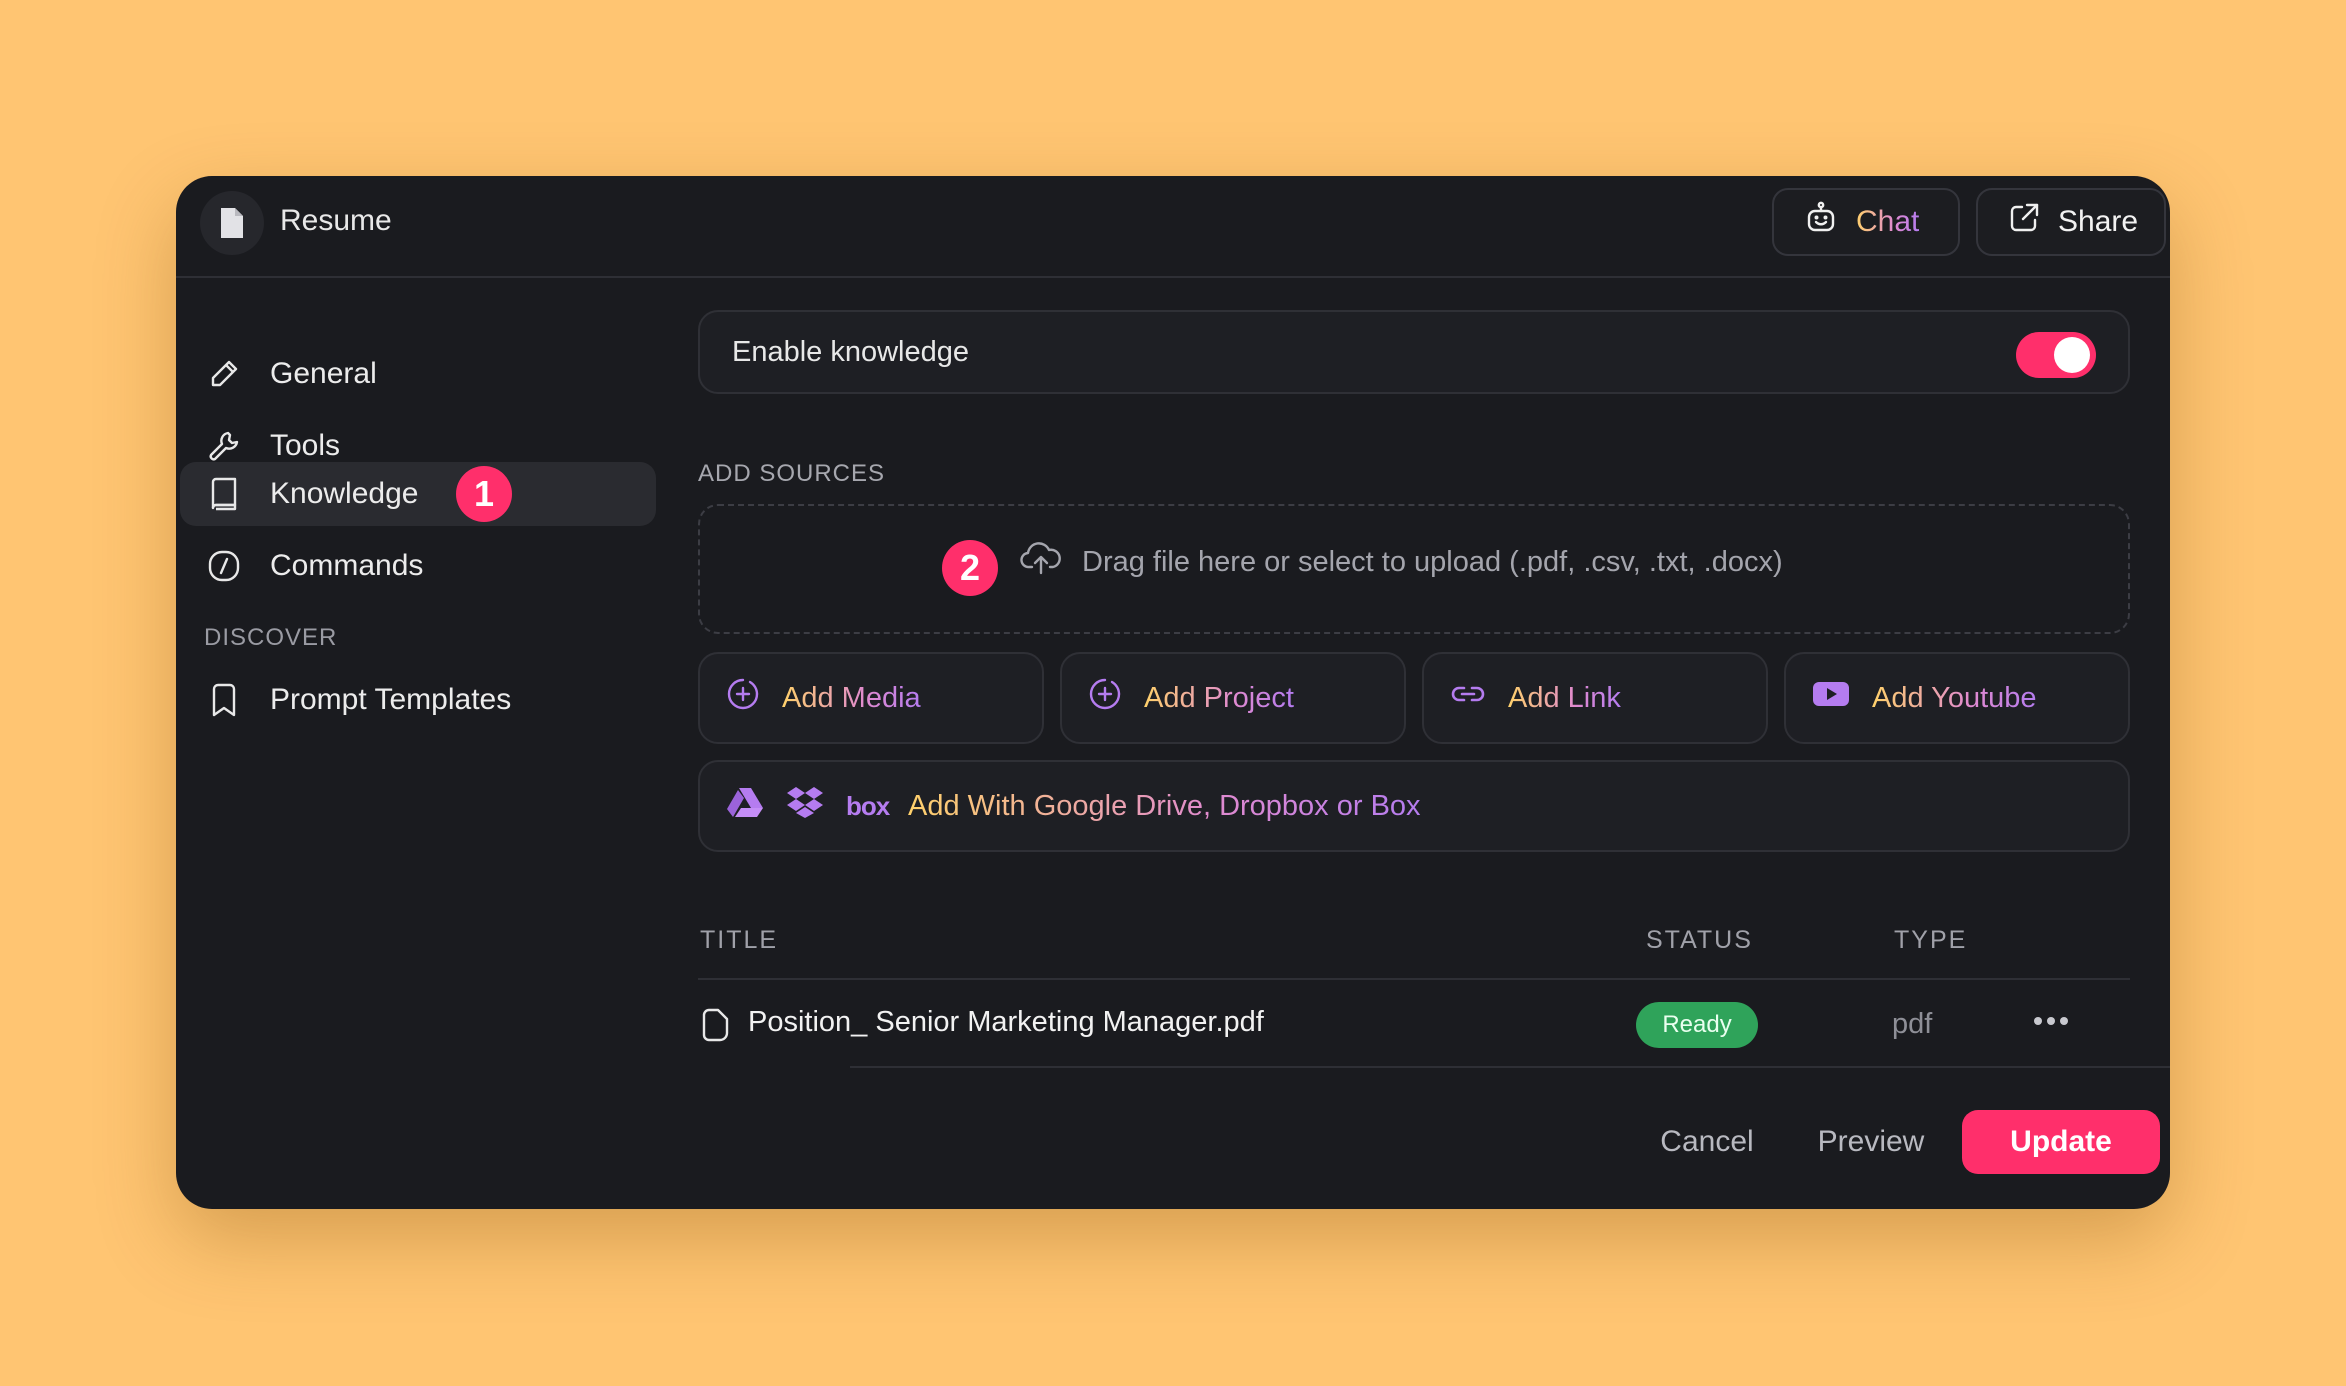 This screenshot has height=1386, width=2346. I want to click on add-link-button: Add Link, so click(1595, 698).